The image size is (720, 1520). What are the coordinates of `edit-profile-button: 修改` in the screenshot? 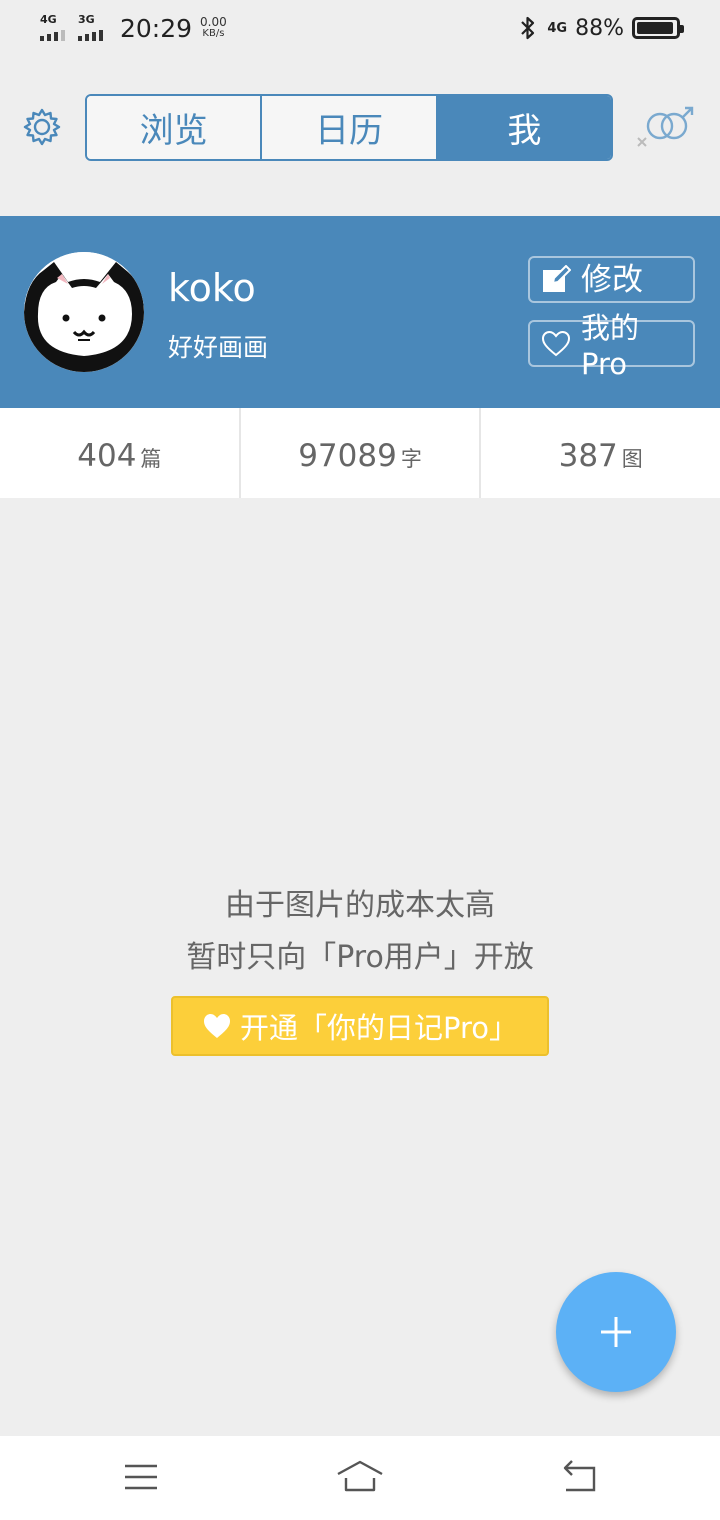 It's located at (611, 279).